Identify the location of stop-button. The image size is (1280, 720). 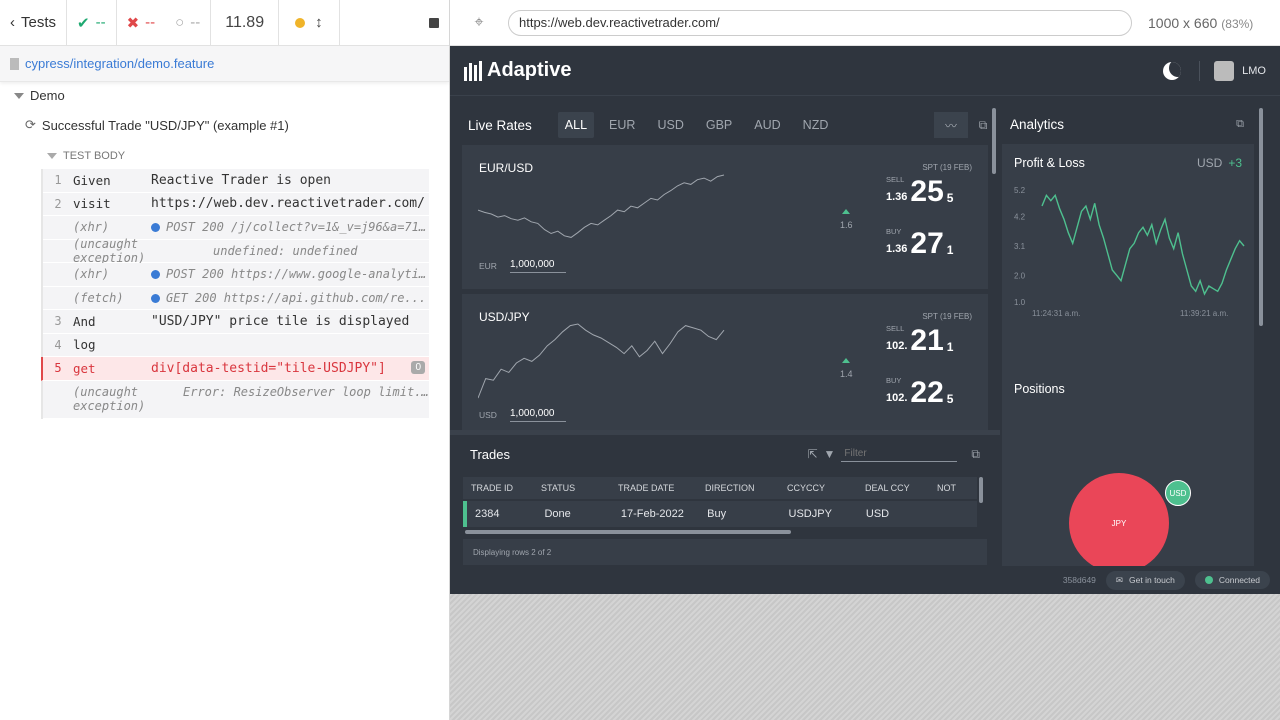
(434, 23).